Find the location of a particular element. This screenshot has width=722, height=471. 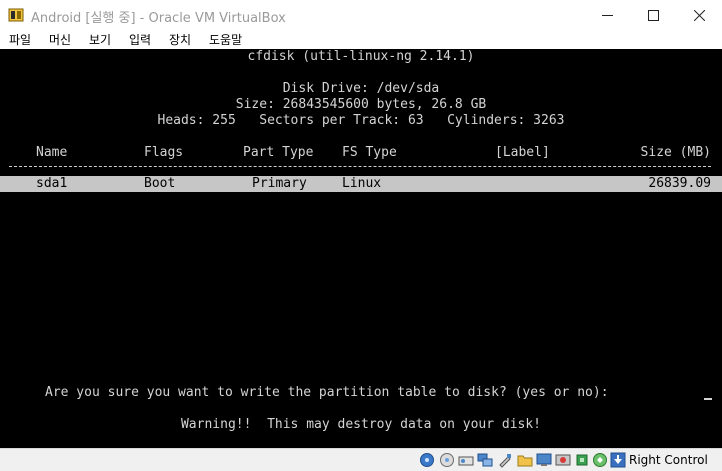

host-key-arrow-icon is located at coordinates (618, 460).